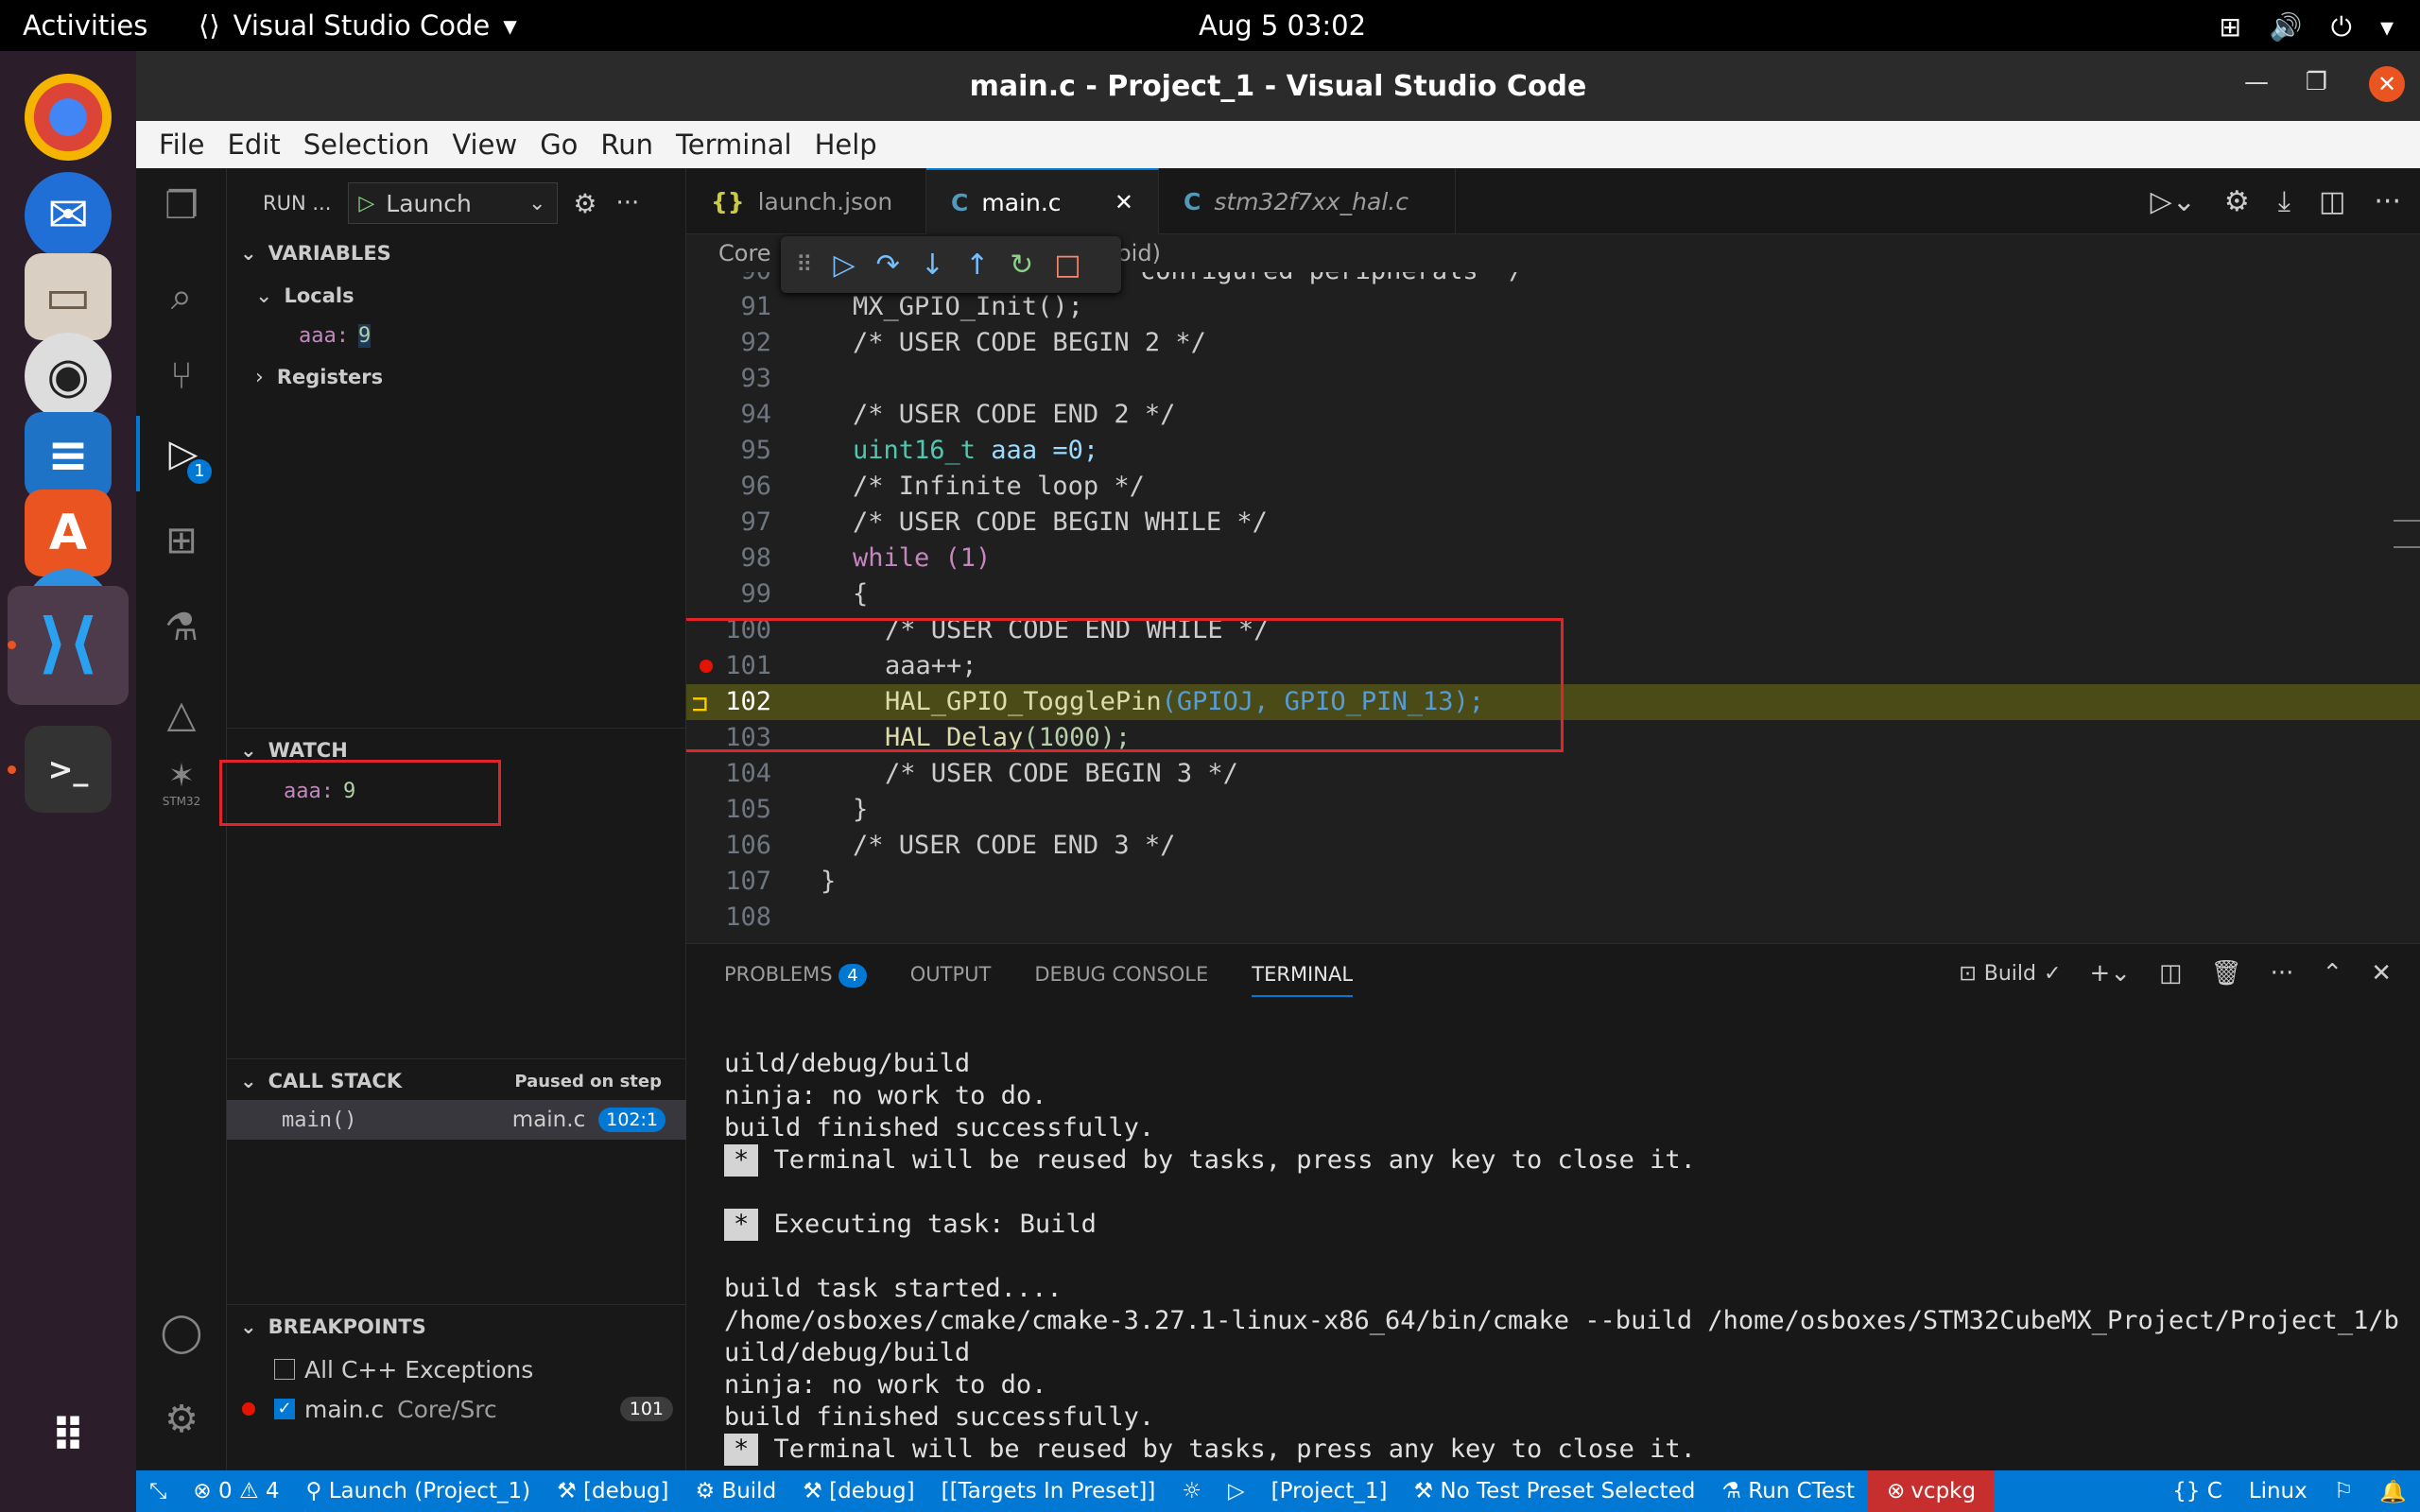  I want to click on writer-icon: ≡, so click(68, 455).